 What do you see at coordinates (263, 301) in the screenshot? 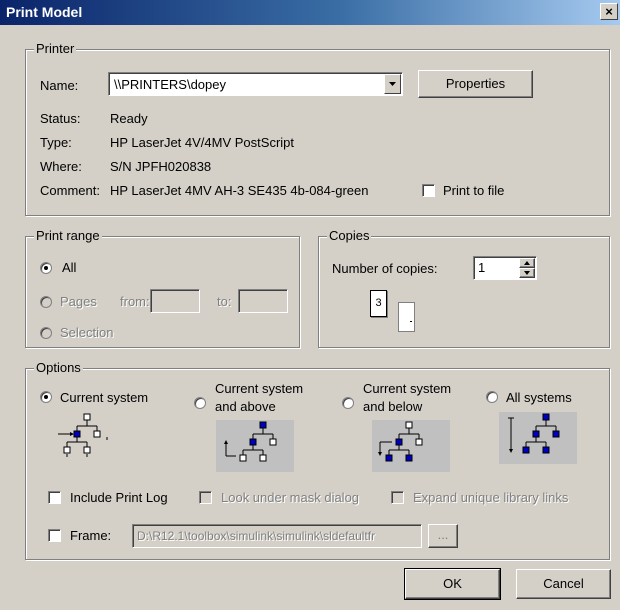
I see `range-to-input` at bounding box center [263, 301].